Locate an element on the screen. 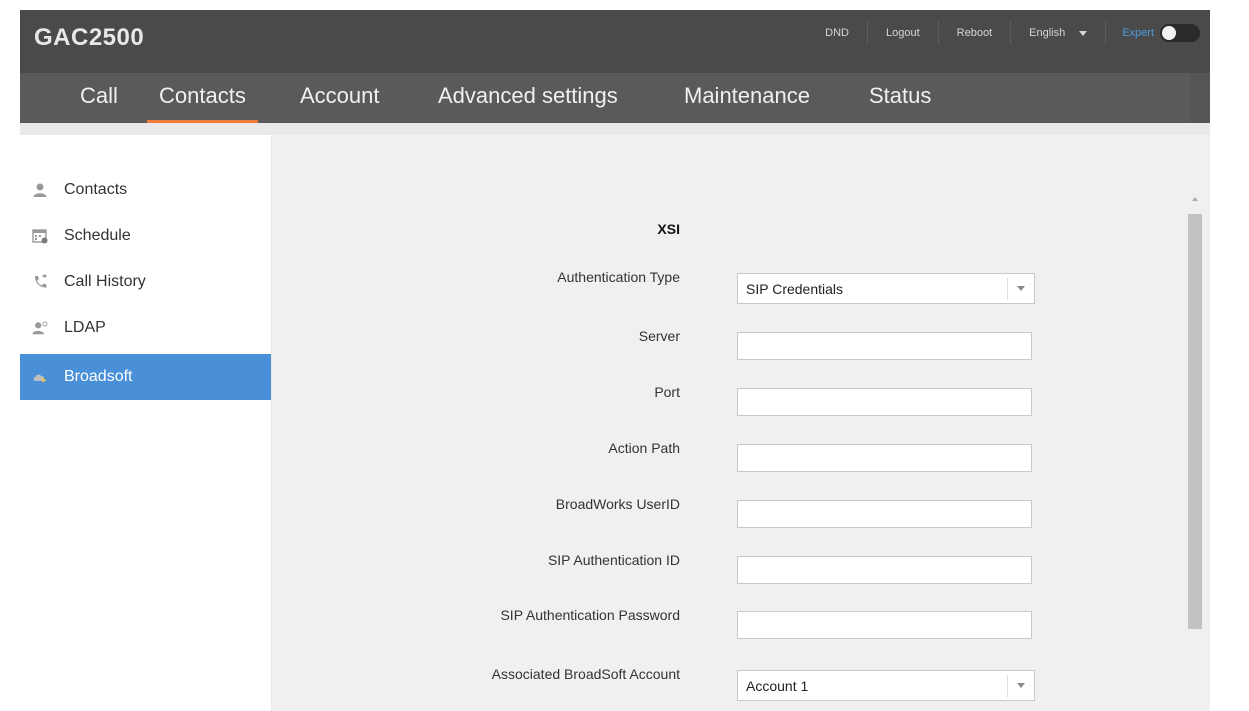  field-label: Action Path is located at coordinates (644, 448).